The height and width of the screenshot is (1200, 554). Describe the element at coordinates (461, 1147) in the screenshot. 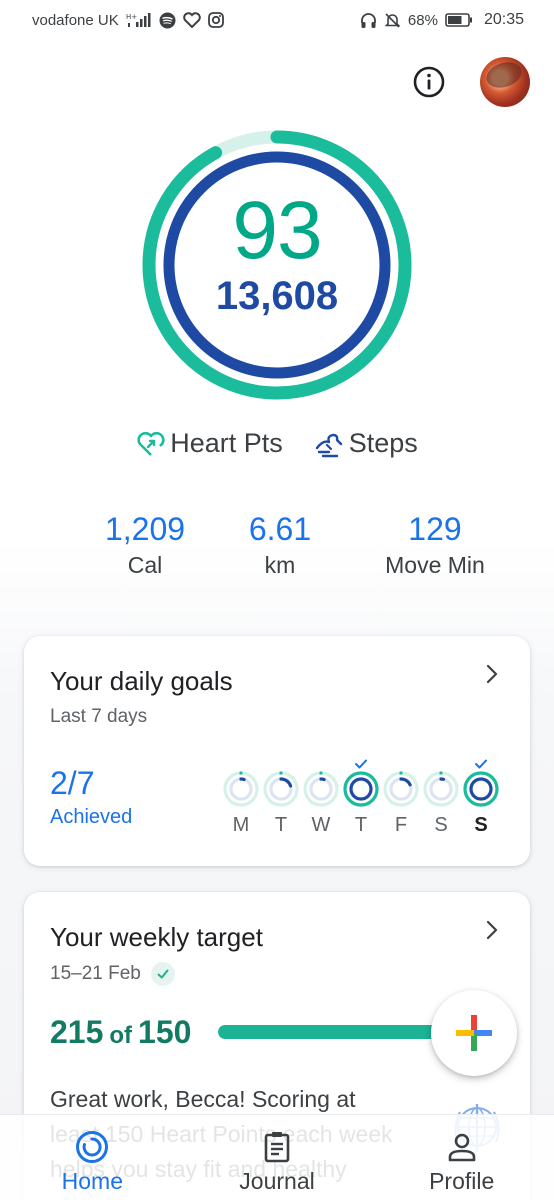

I see `profile-icon` at that location.